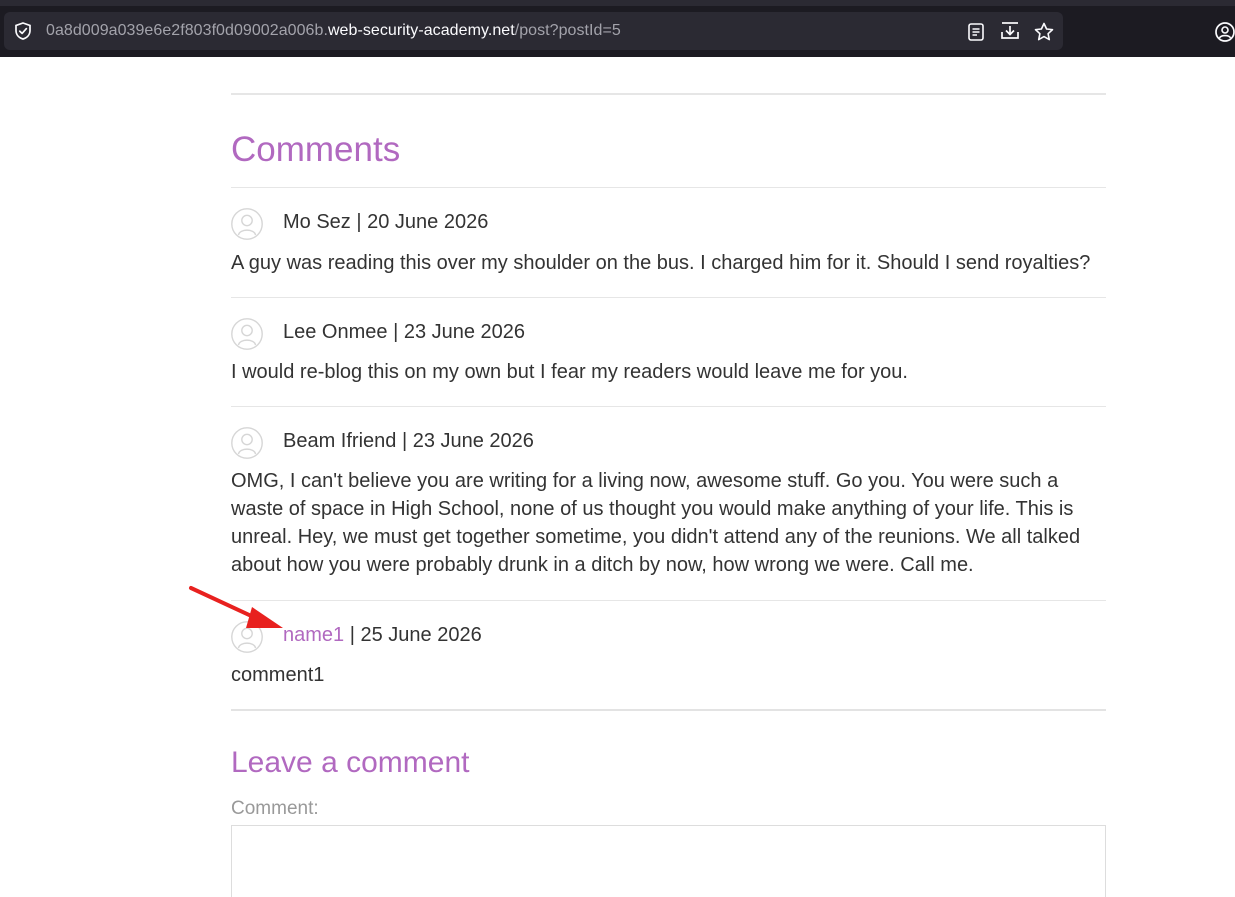 This screenshot has width=1235, height=897. I want to click on comment-date: 25 June 2026, so click(421, 635).